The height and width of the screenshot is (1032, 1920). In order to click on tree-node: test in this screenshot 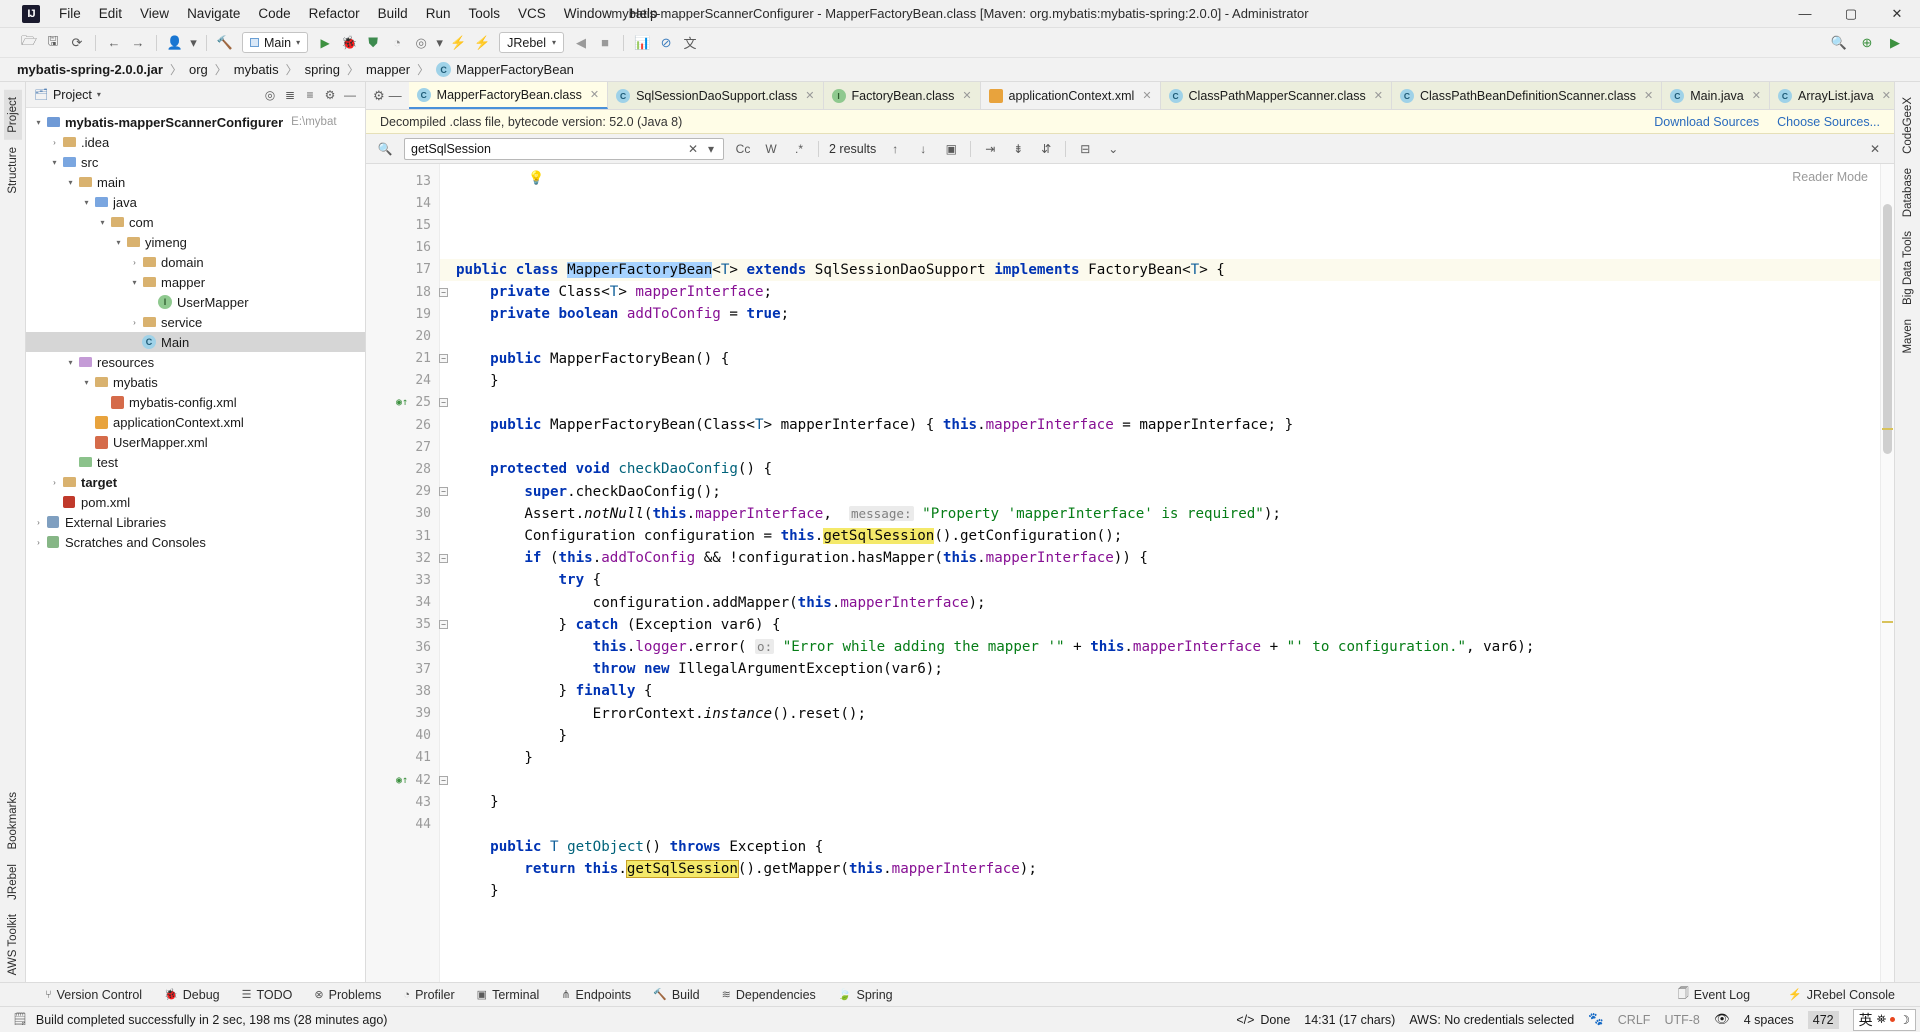, I will do `click(195, 462)`.